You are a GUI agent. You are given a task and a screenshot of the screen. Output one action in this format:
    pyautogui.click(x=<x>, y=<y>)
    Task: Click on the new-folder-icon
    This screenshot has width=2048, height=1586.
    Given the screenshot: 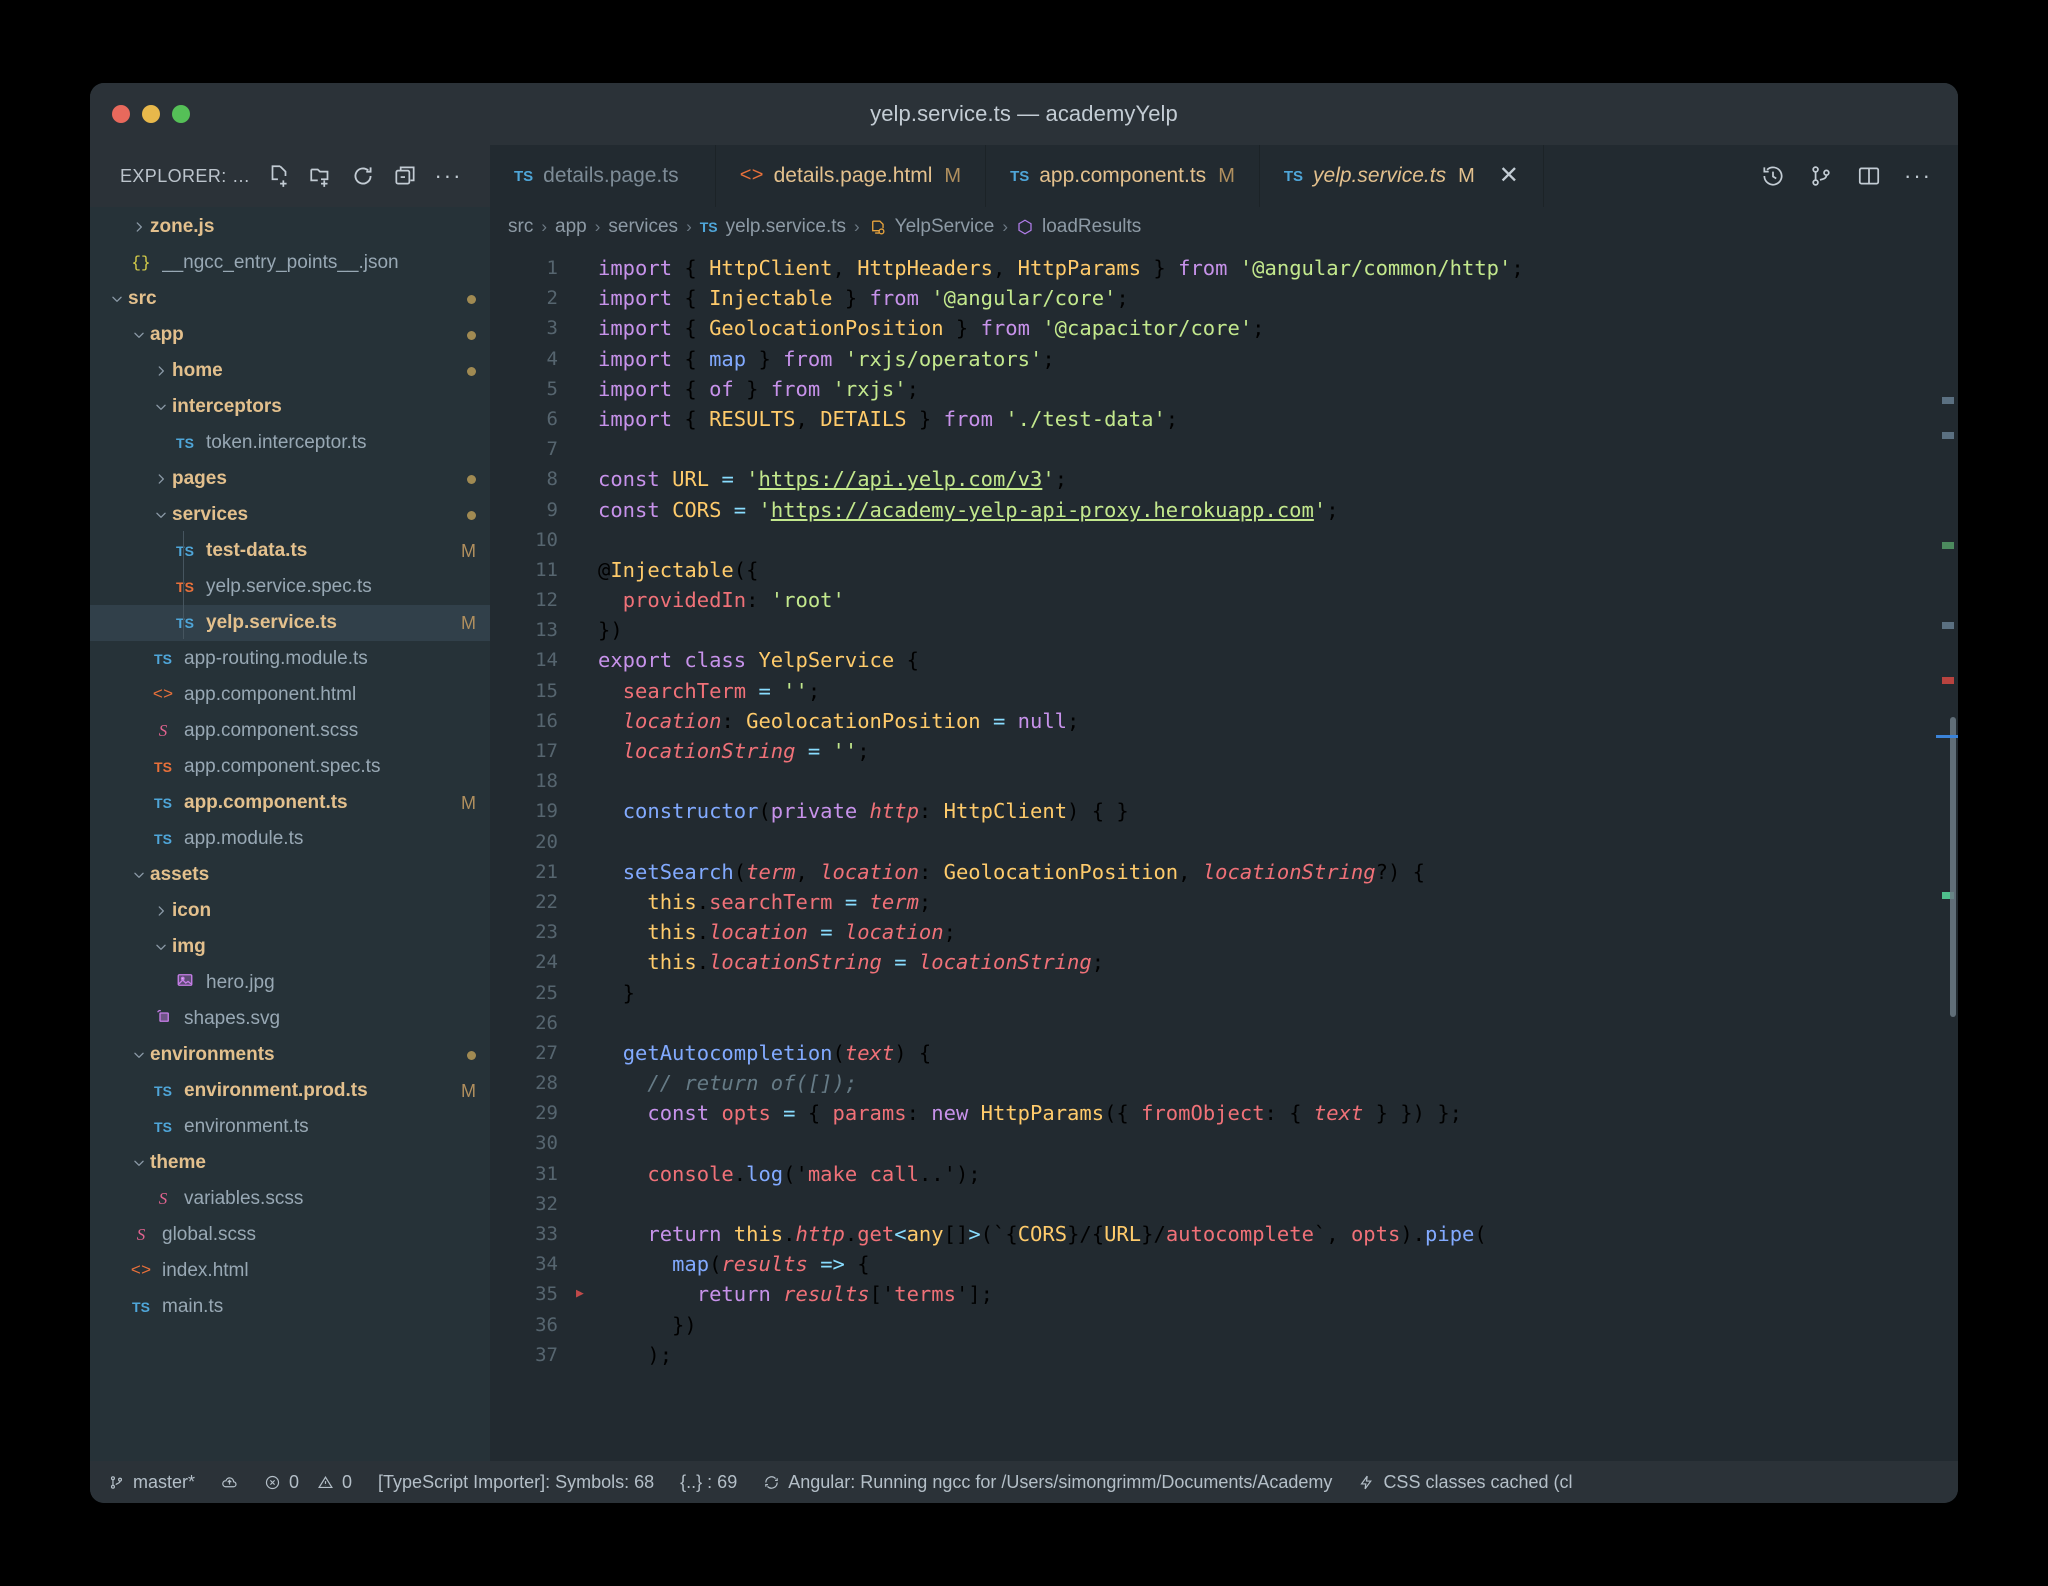 What is the action you would take?
    pyautogui.click(x=321, y=176)
    